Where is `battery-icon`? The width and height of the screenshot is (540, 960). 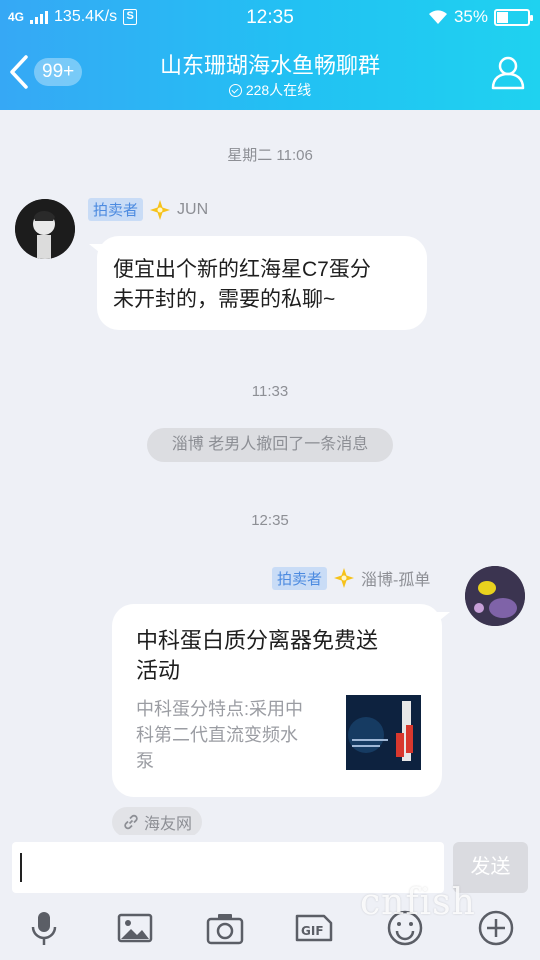
battery-icon is located at coordinates (513, 17).